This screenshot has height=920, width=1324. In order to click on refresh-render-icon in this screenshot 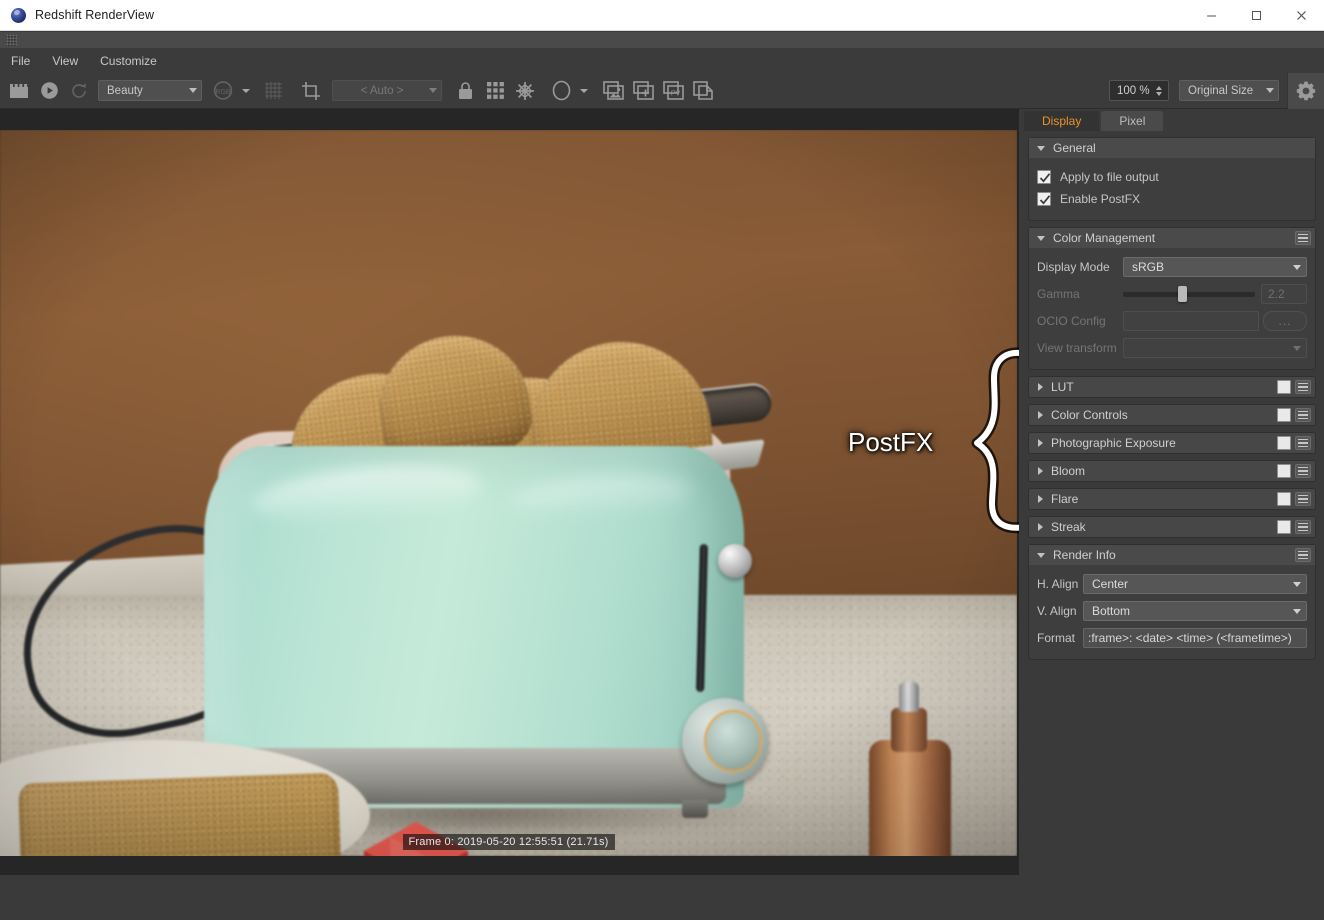, I will do `click(79, 91)`.